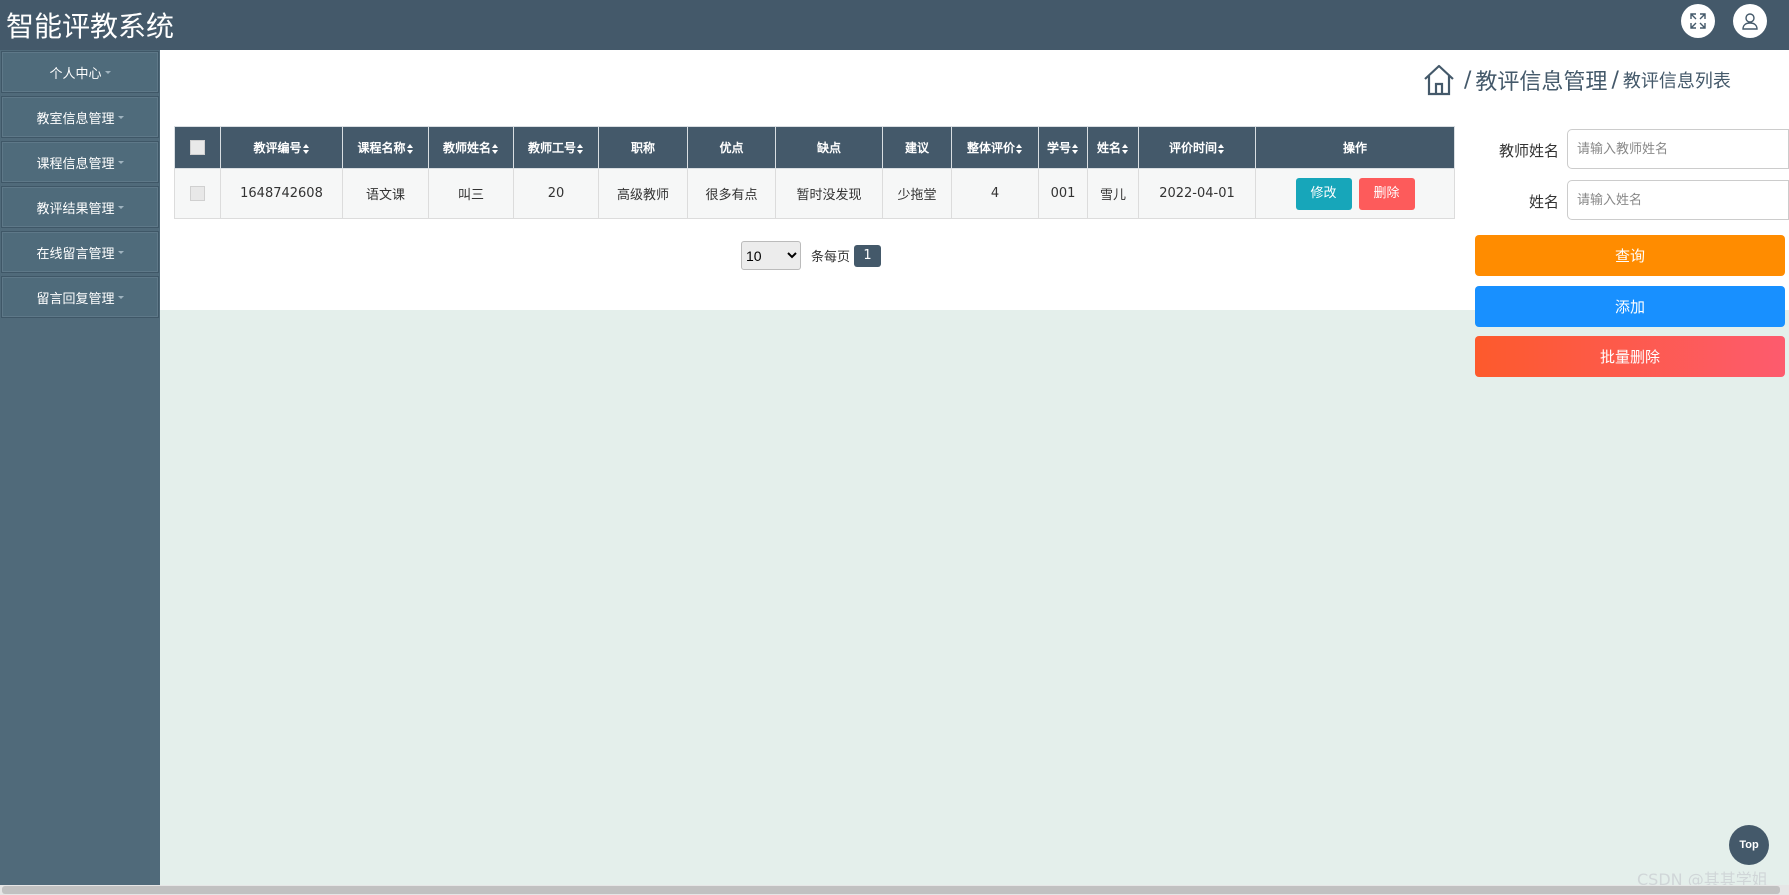  Describe the element at coordinates (1197, 147) in the screenshot. I see `column-header: 评价时间` at that location.